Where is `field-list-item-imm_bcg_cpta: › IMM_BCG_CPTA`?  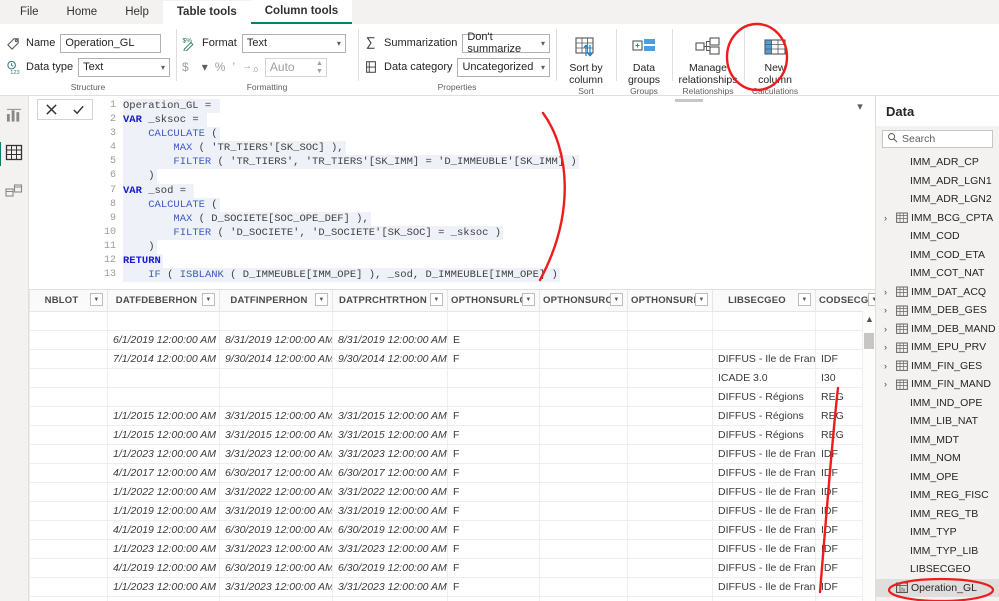 field-list-item-imm_bcg_cpta: › IMM_BCG_CPTA is located at coordinates (937, 218).